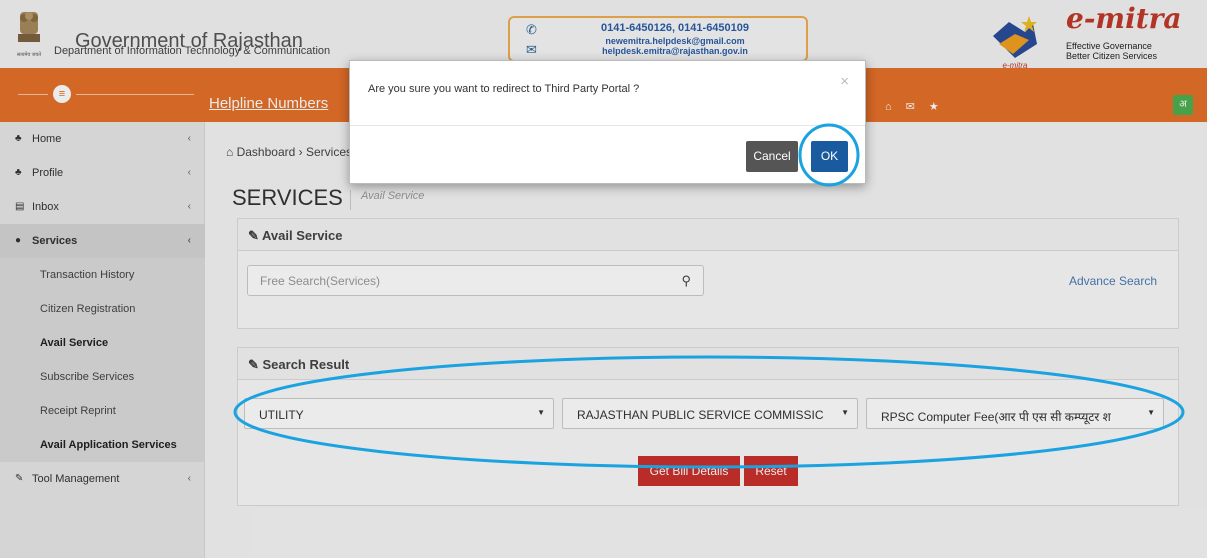 This screenshot has width=1207, height=558. I want to click on cancel-button: Cancel, so click(772, 156).